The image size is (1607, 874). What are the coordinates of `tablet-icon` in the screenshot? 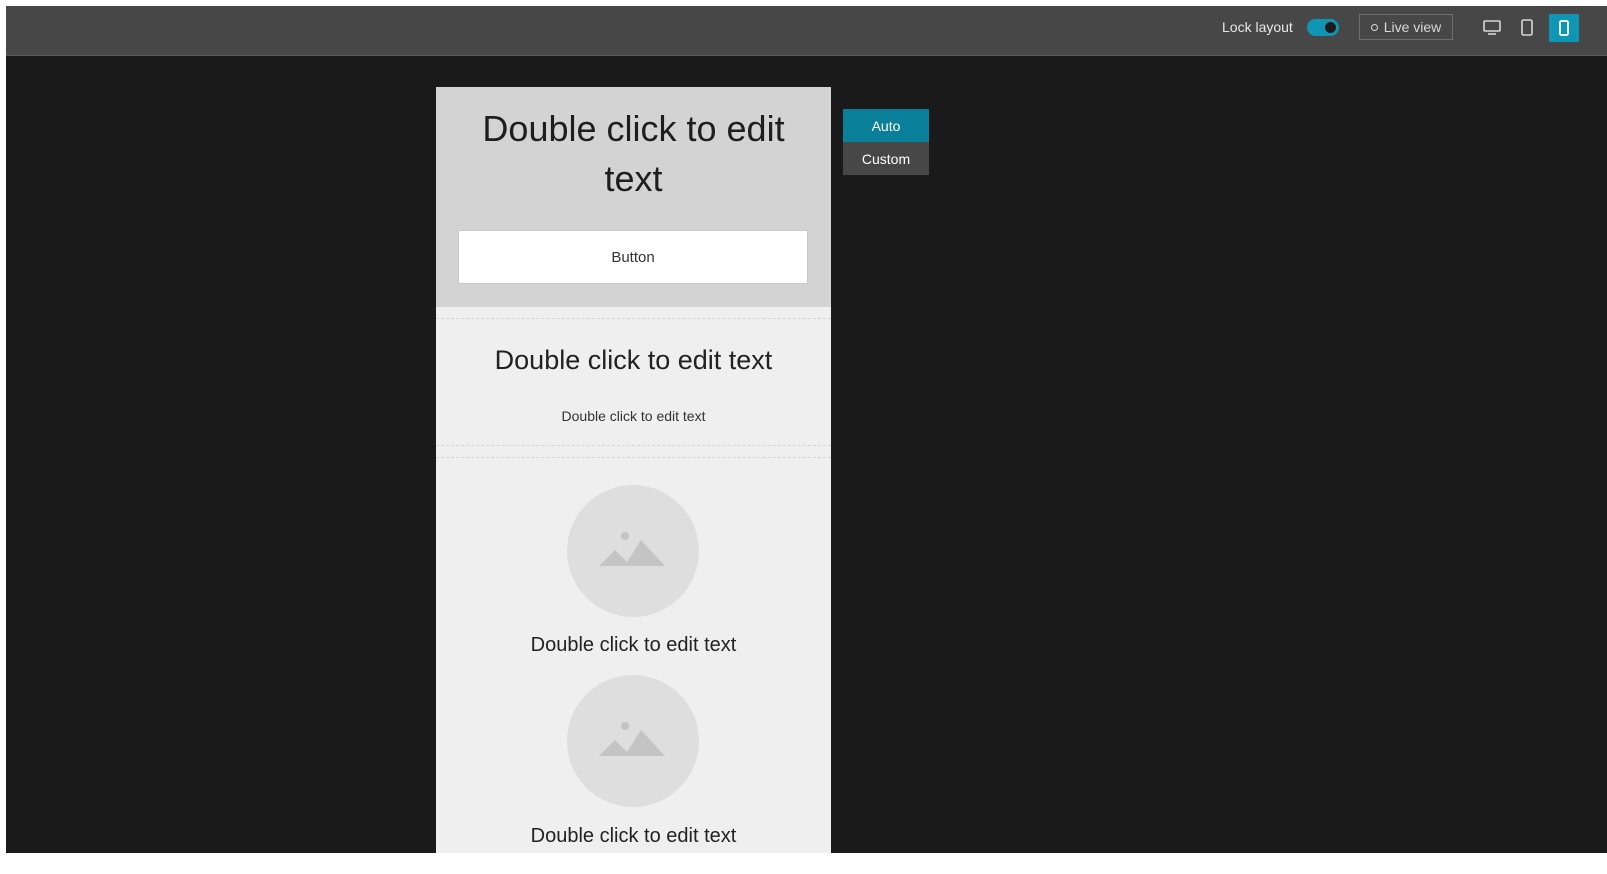 It's located at (1527, 27).